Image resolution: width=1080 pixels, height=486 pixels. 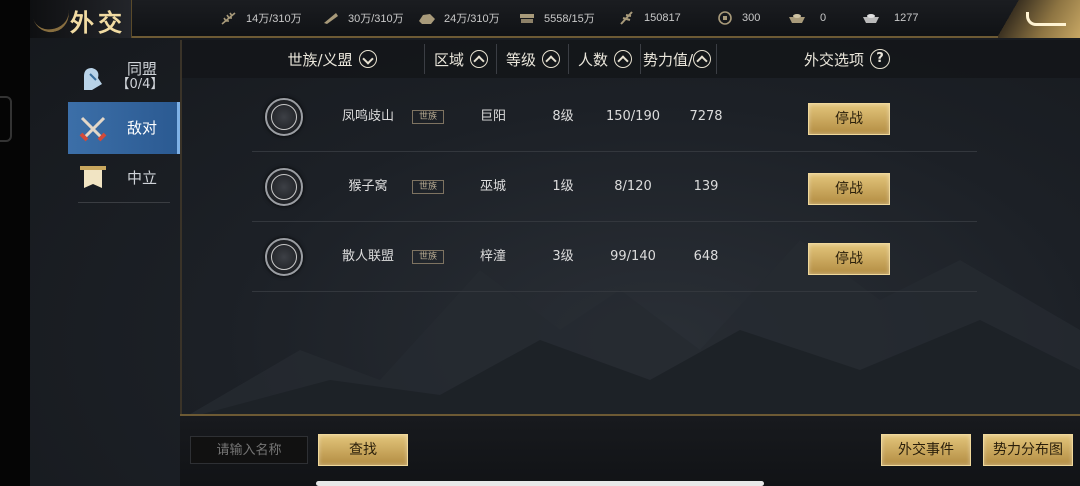 I want to click on power-cell: 139, so click(x=706, y=186).